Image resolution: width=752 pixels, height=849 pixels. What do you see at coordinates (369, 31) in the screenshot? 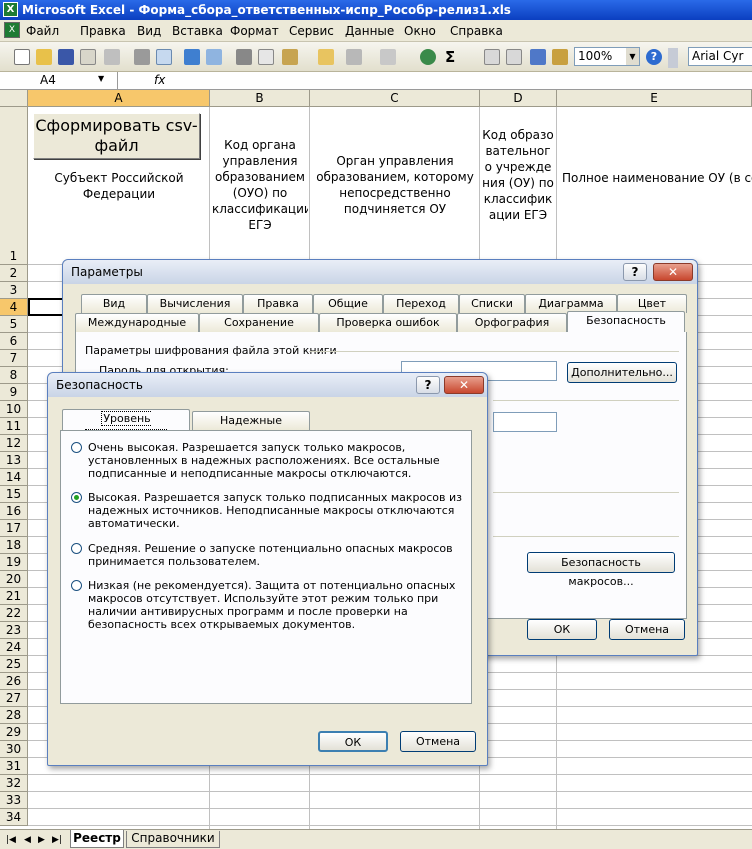
I see `menu-data: Данные` at bounding box center [369, 31].